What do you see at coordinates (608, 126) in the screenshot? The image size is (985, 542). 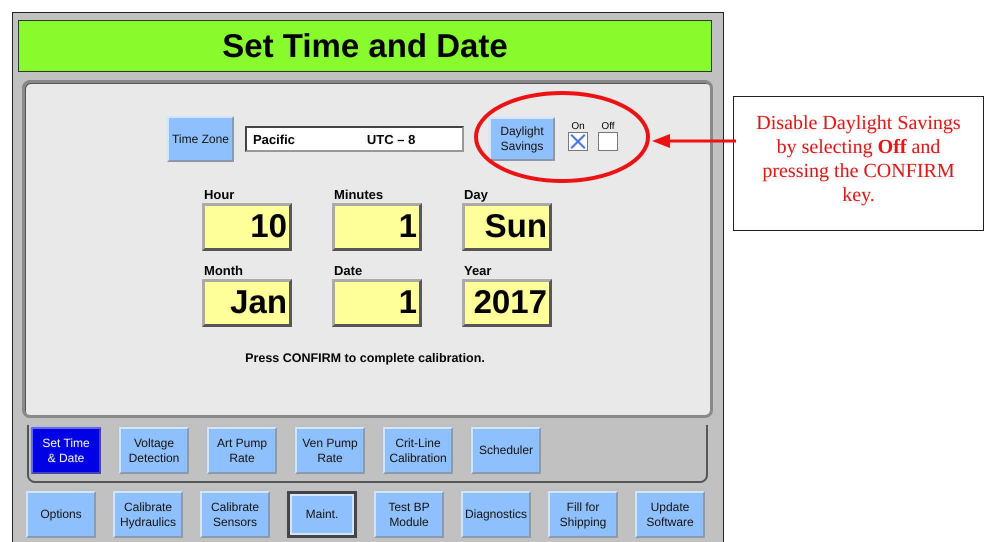 I see `option-label: Off` at bounding box center [608, 126].